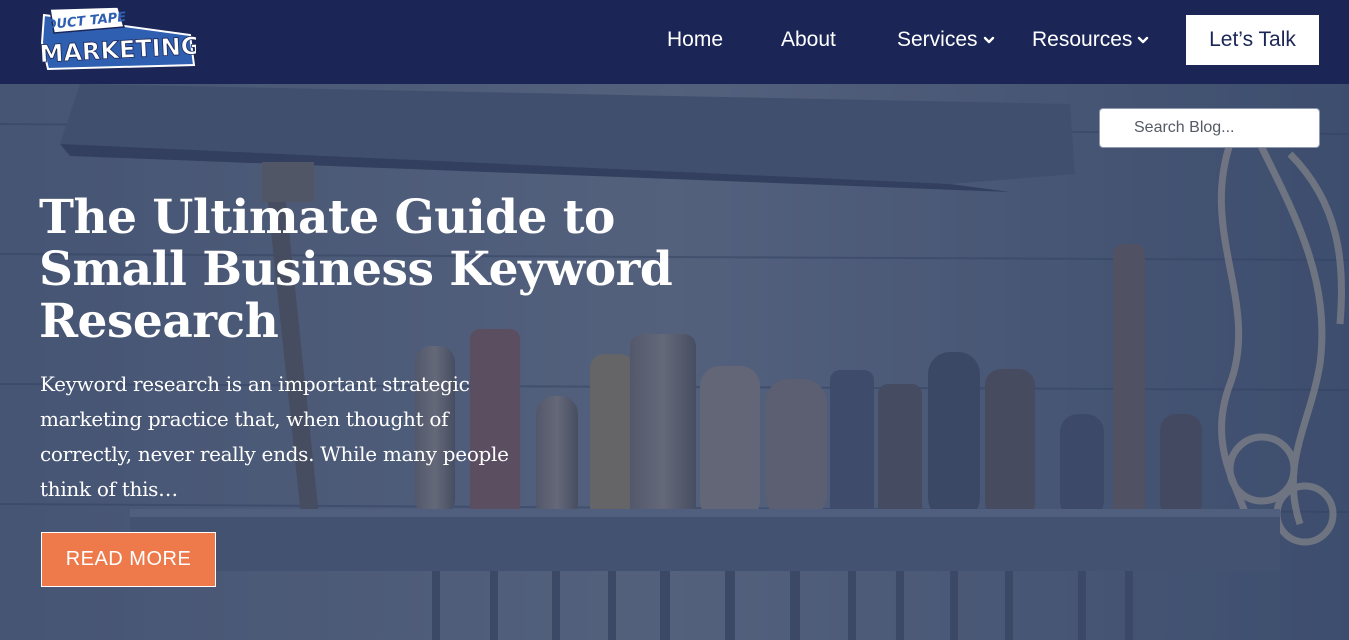  I want to click on search-blog-box, so click(1209, 128).